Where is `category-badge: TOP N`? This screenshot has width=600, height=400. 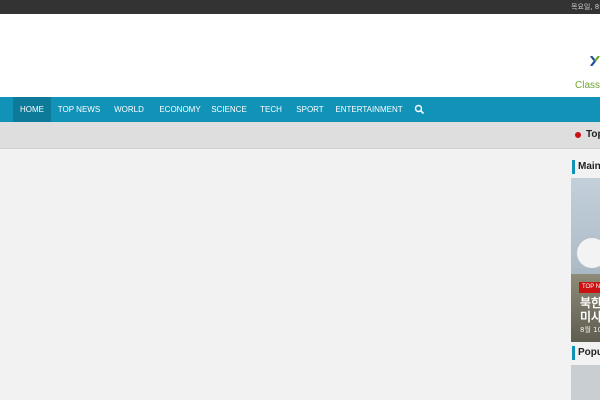 category-badge: TOP N is located at coordinates (589, 287).